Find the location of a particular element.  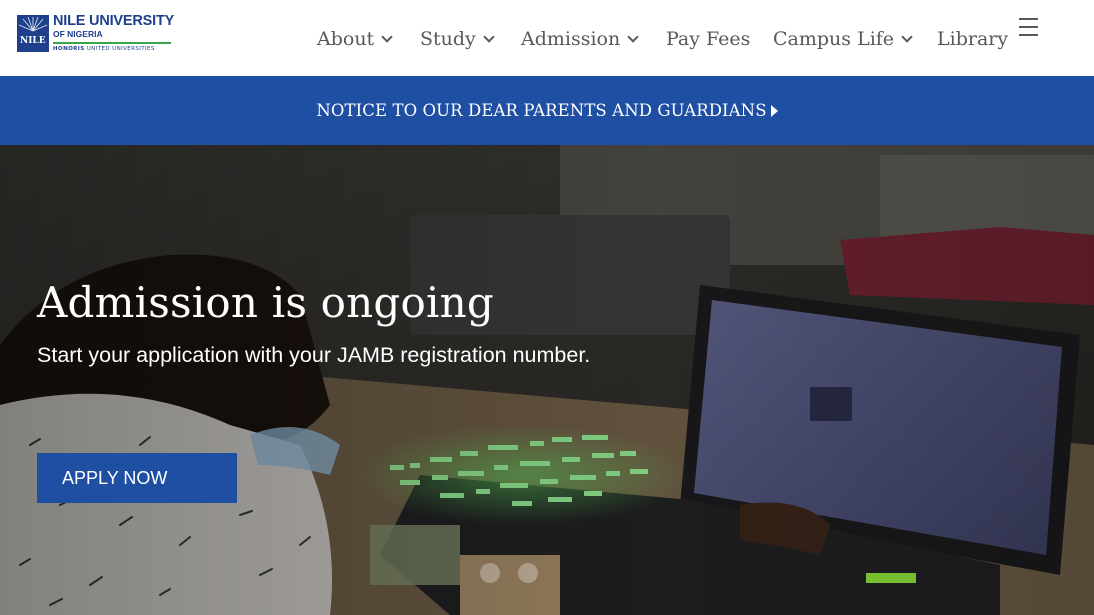

nav-label: Study is located at coordinates (448, 39).